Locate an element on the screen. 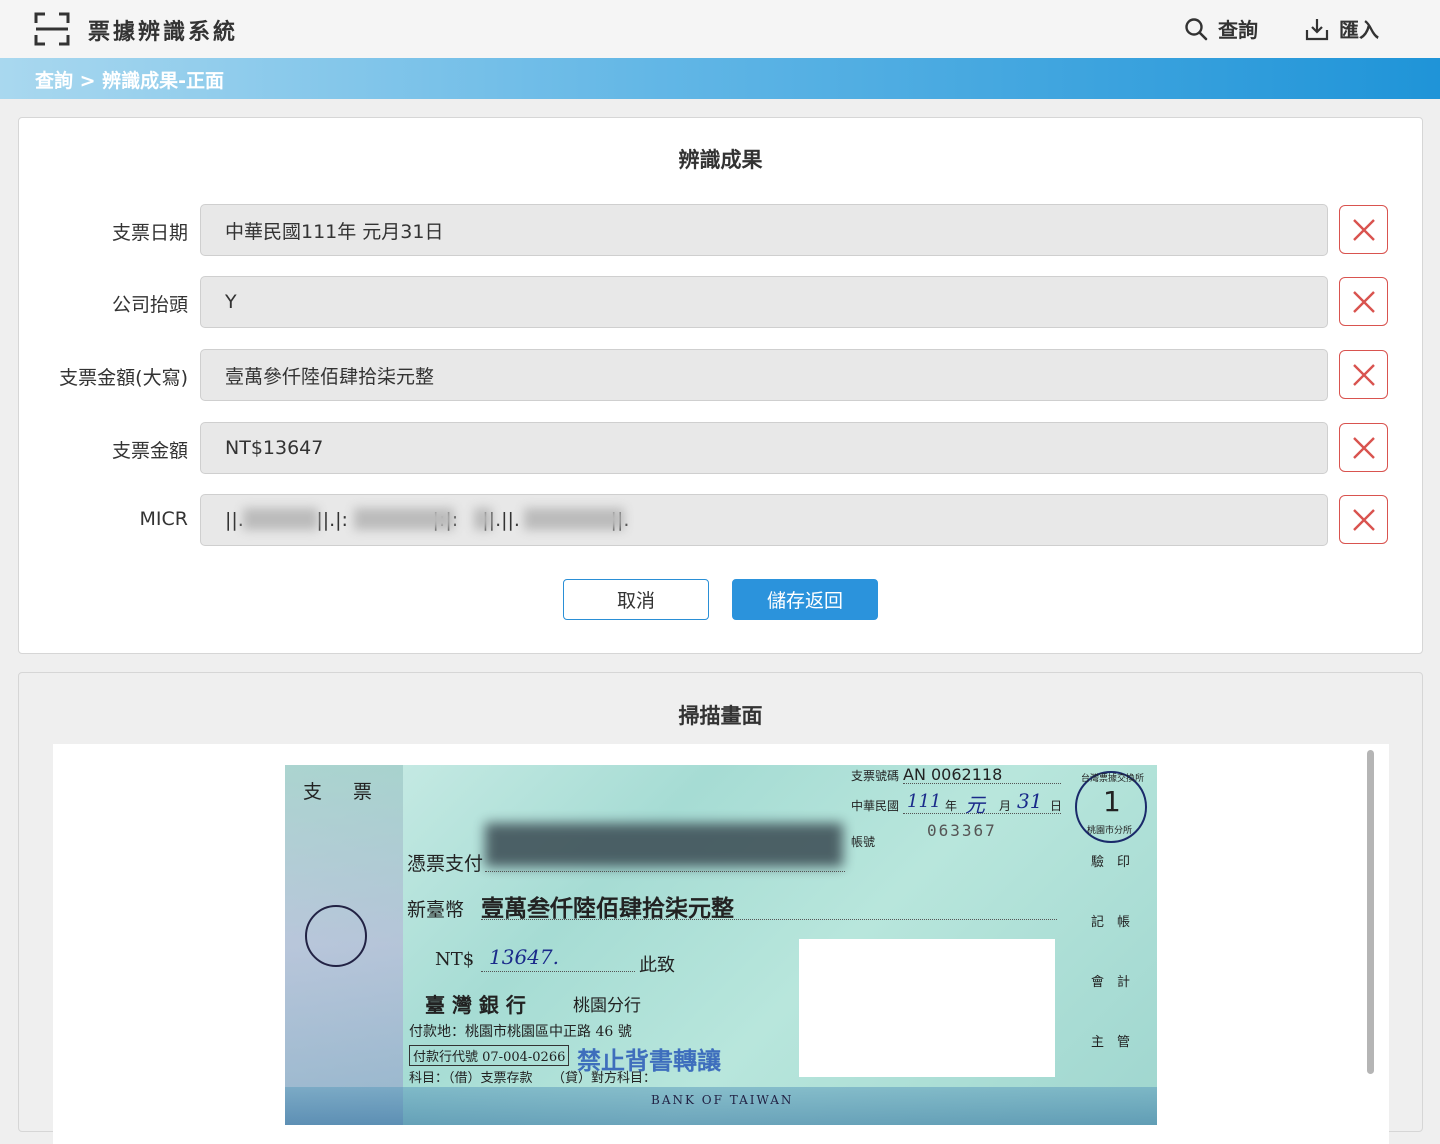 The image size is (1440, 1144). field-label-micr: MICR is located at coordinates (163, 519).